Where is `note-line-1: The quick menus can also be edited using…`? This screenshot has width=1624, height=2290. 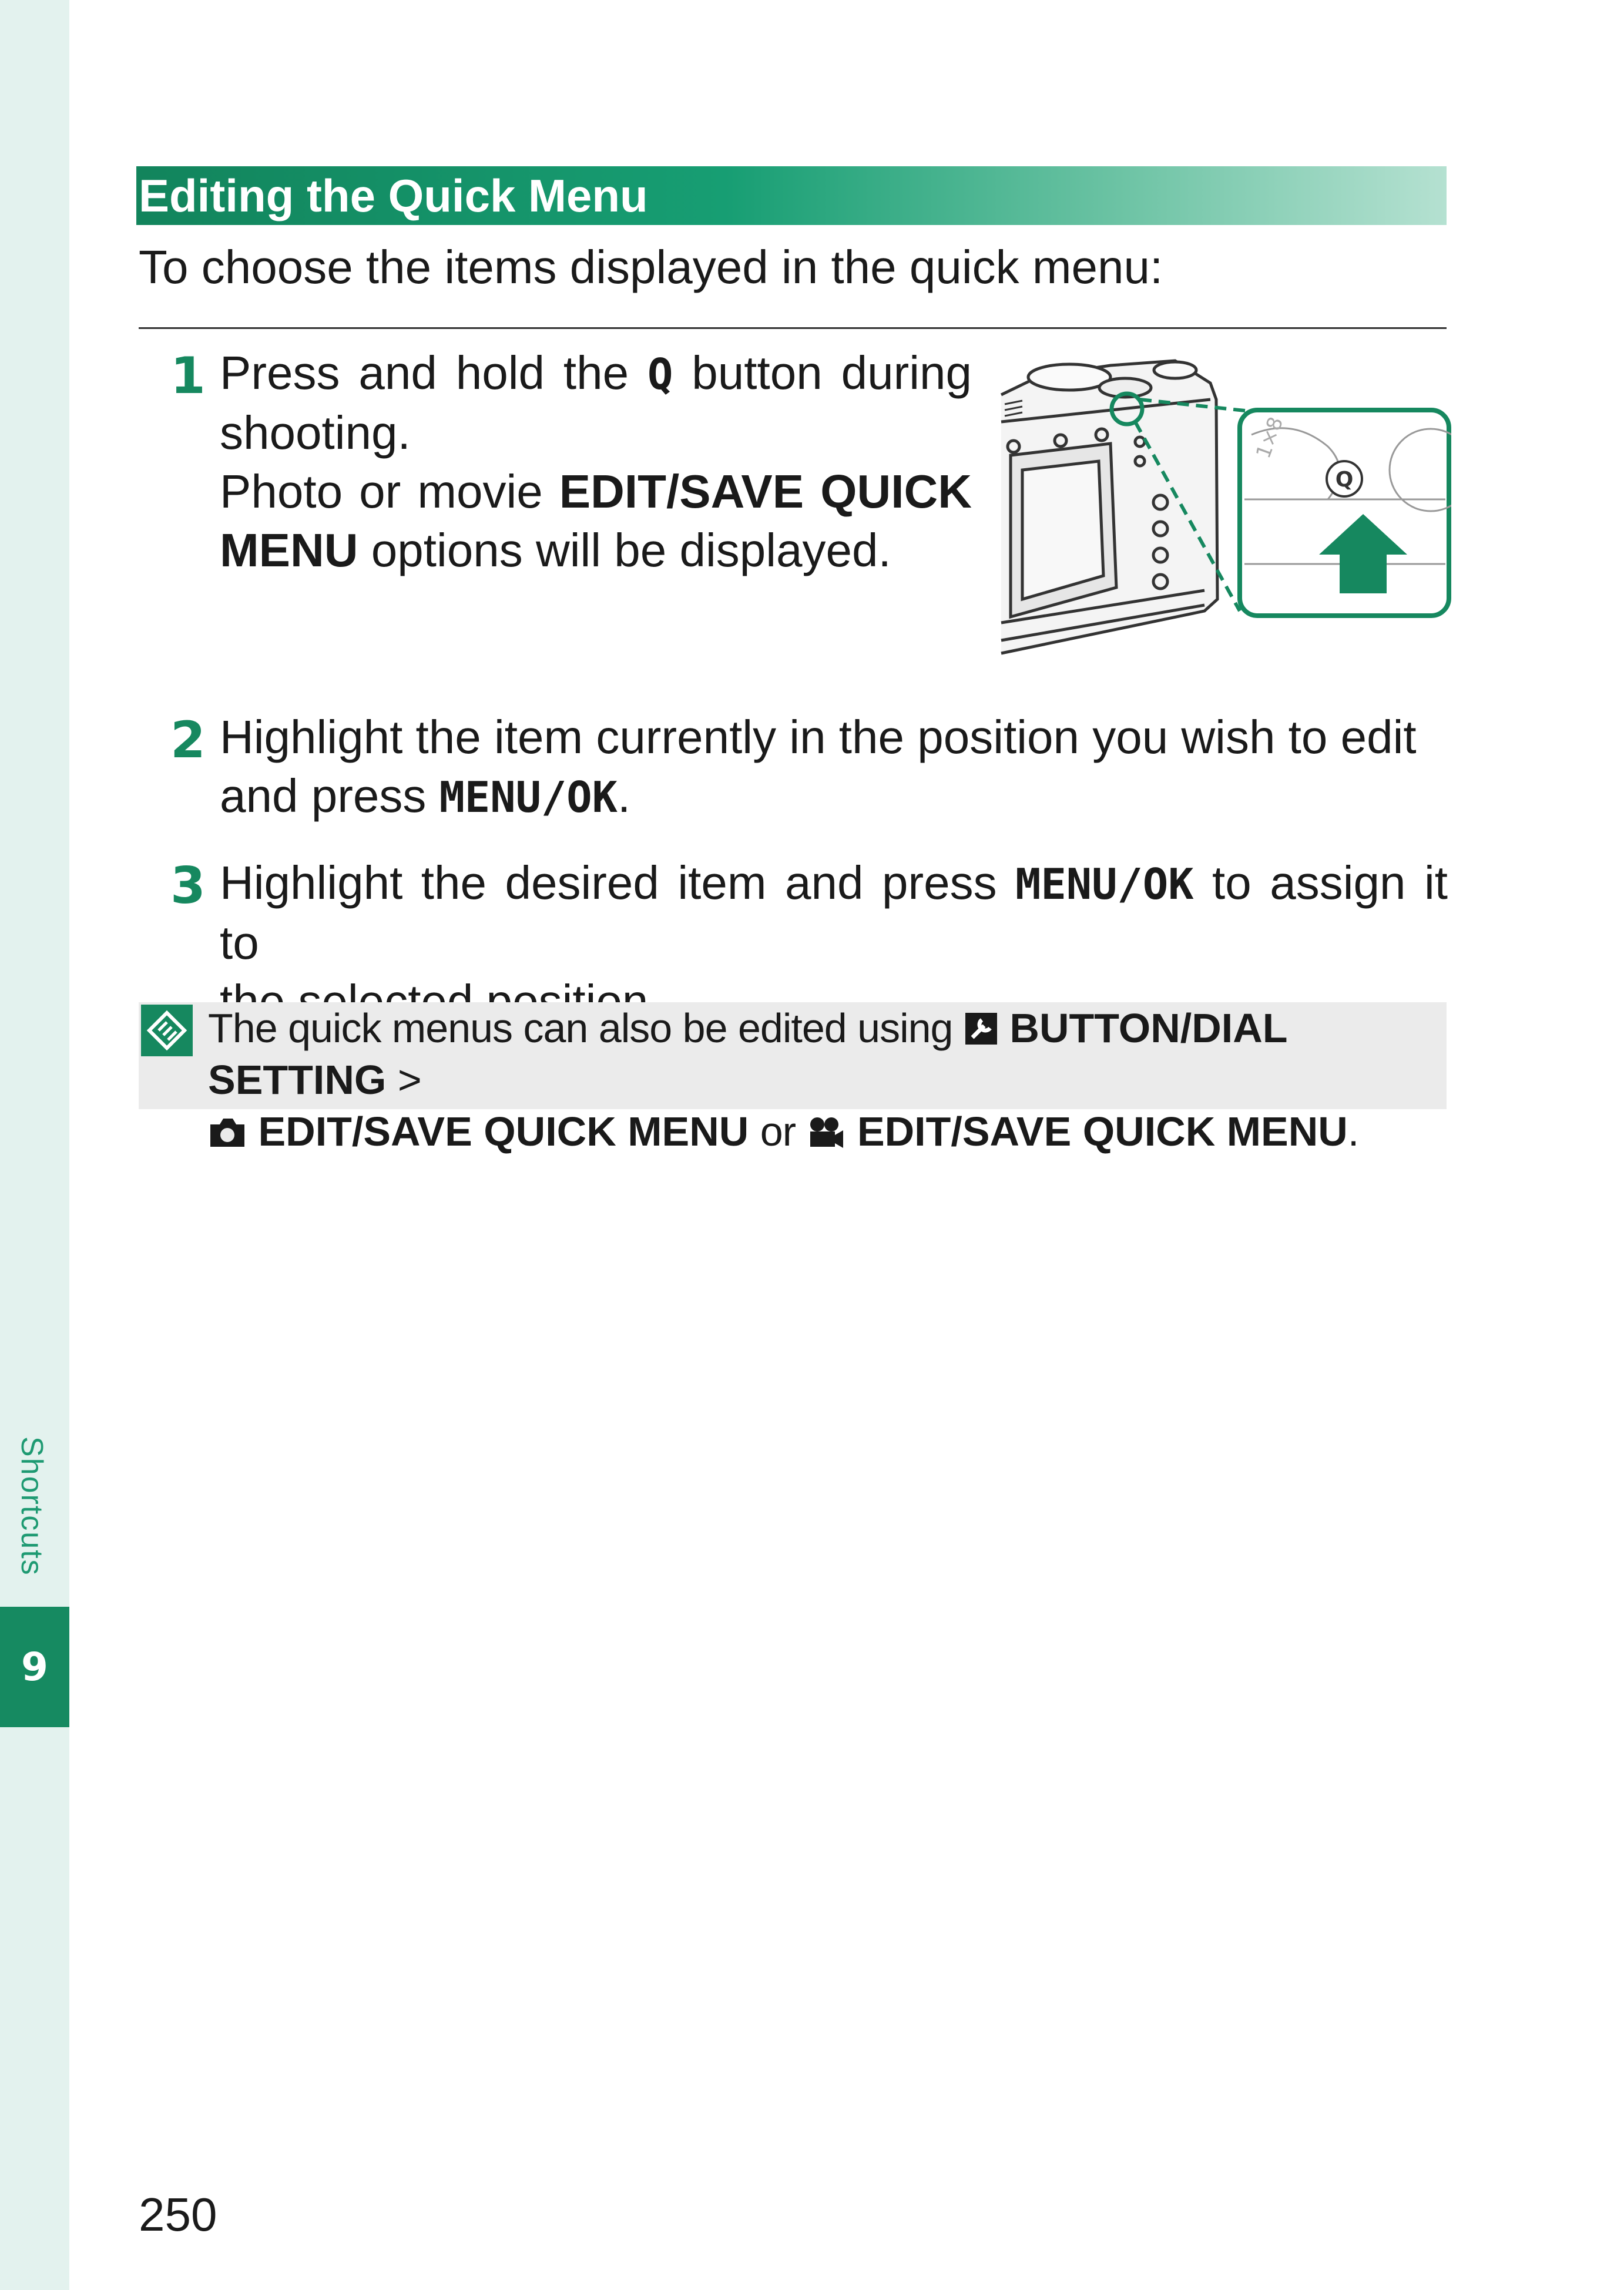 note-line-1: The quick menus can also be edited using… is located at coordinates (825, 1054).